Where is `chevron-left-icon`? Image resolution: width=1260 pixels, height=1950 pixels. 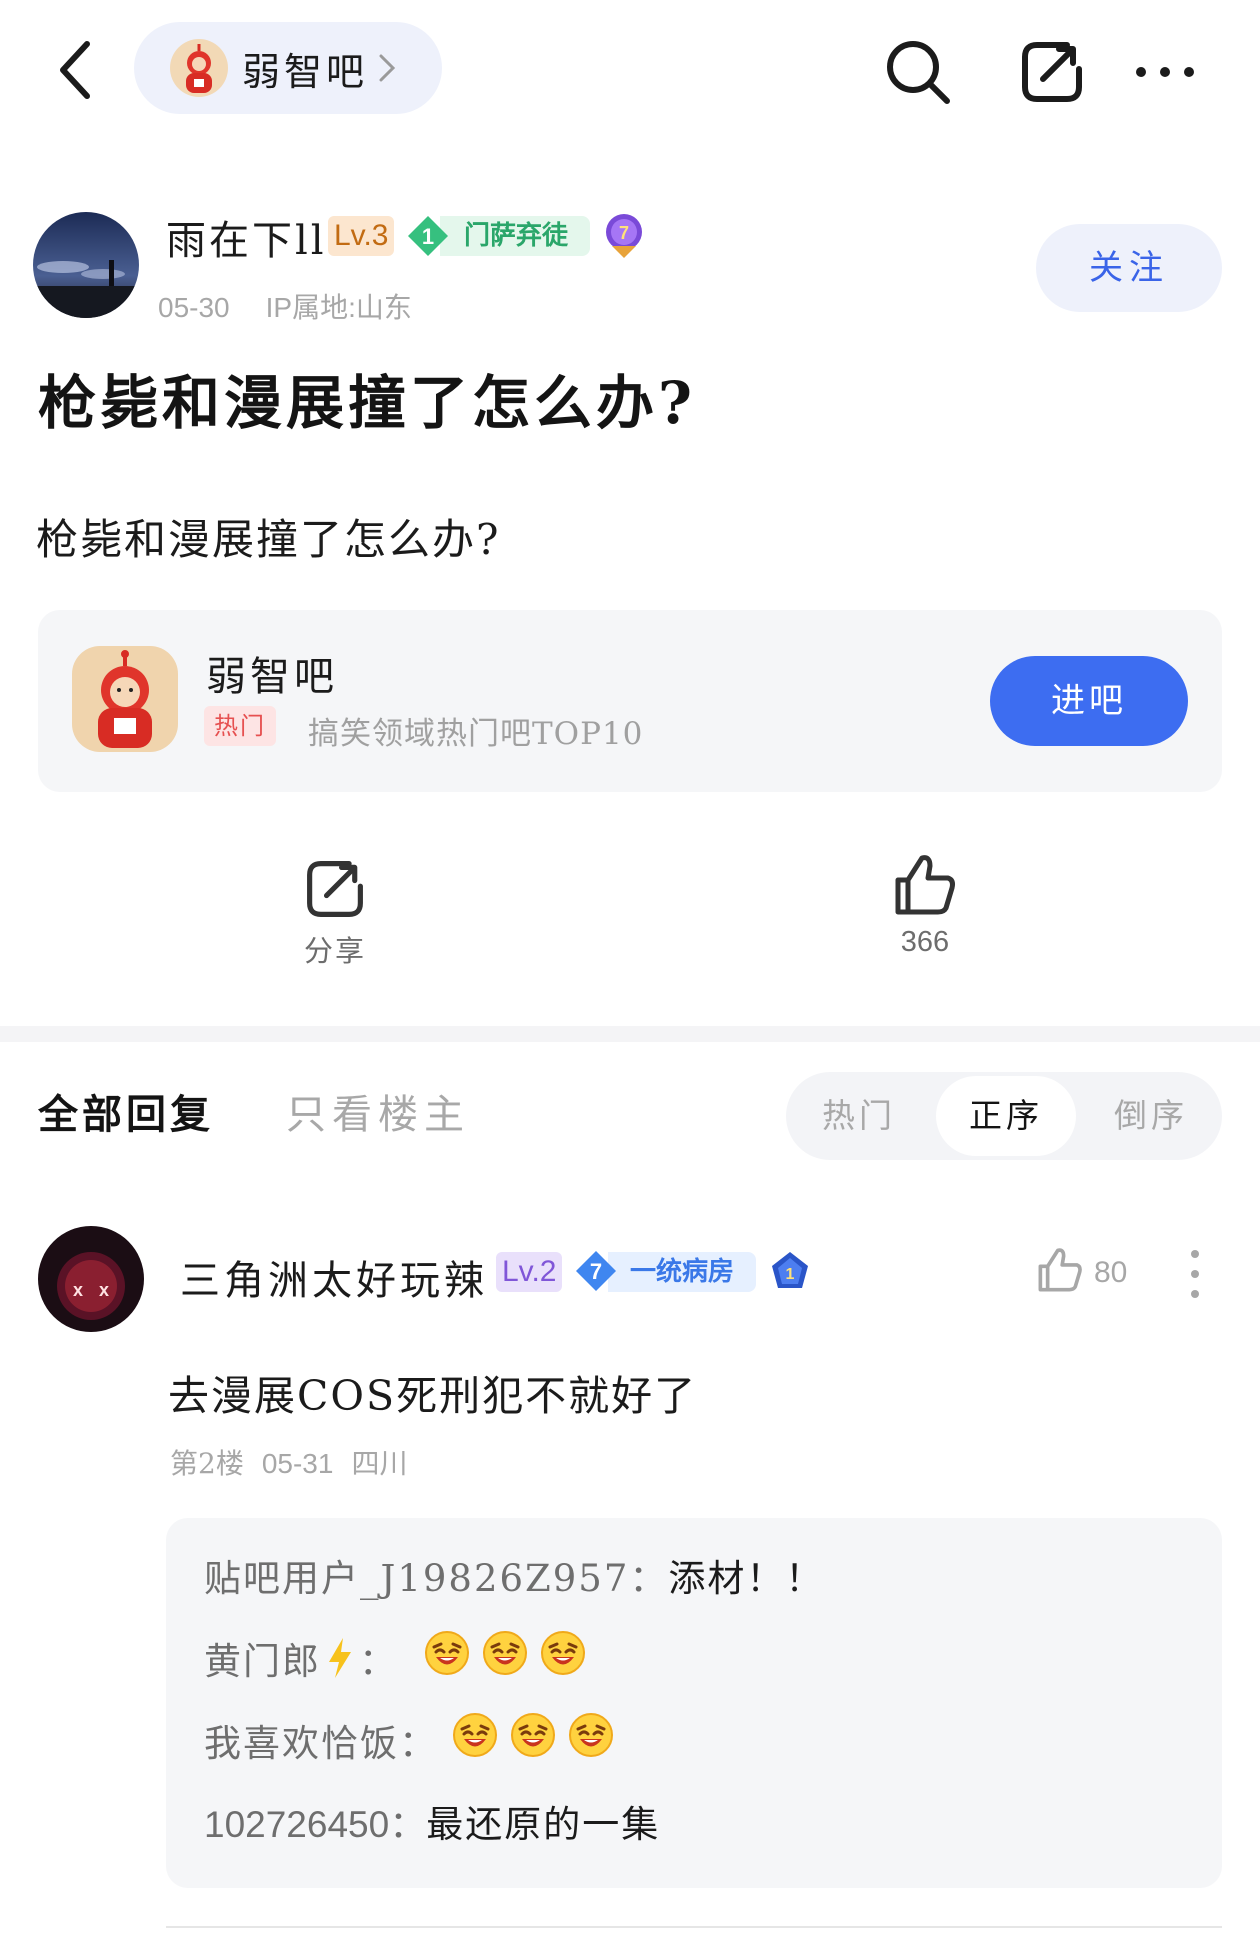
chevron-left-icon is located at coordinates (75, 70).